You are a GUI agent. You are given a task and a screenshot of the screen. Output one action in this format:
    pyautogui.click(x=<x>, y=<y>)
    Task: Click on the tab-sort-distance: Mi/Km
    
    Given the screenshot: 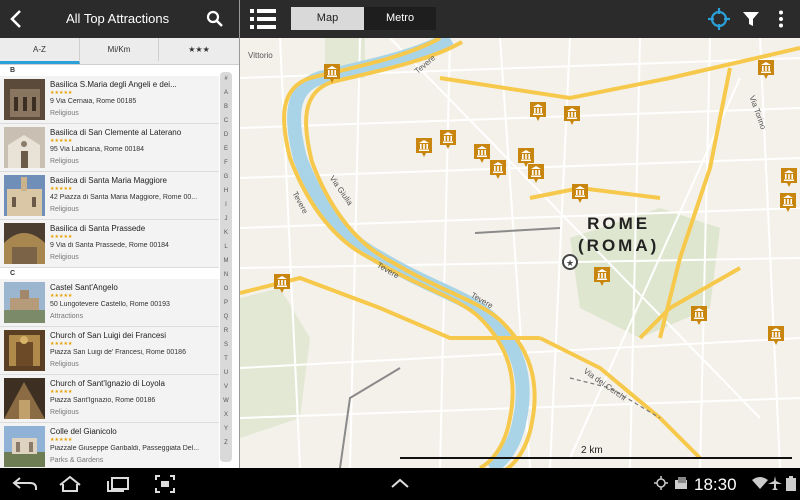 What is the action you would take?
    pyautogui.click(x=119, y=49)
    